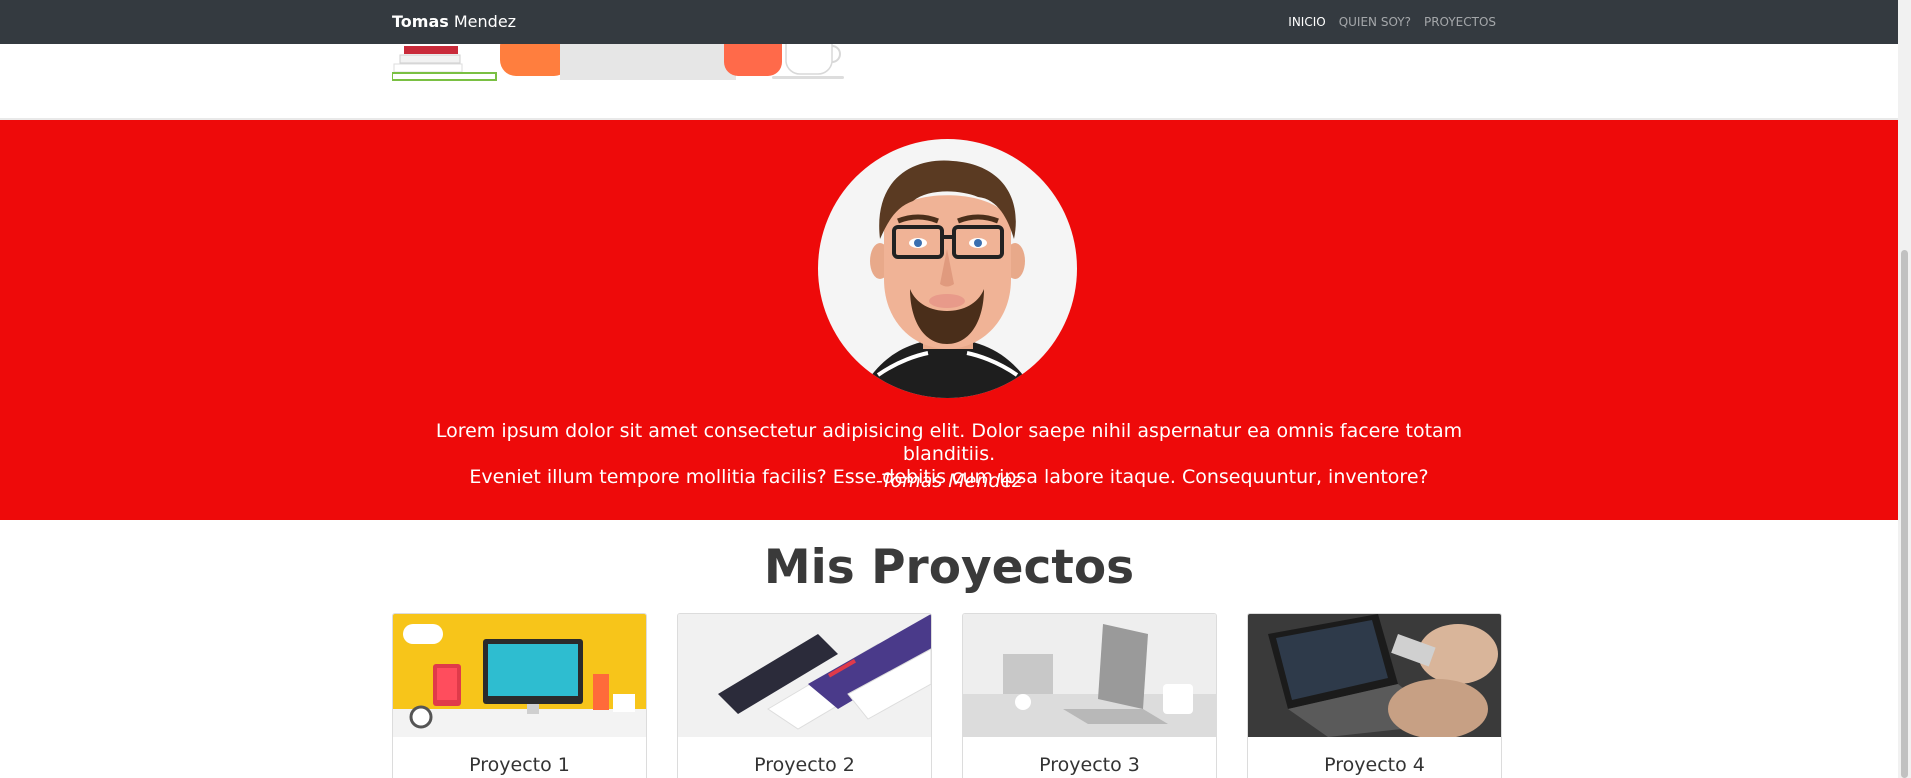 Image resolution: width=1911 pixels, height=778 pixels. I want to click on projects-title: Mis Proyectos, so click(949, 567).